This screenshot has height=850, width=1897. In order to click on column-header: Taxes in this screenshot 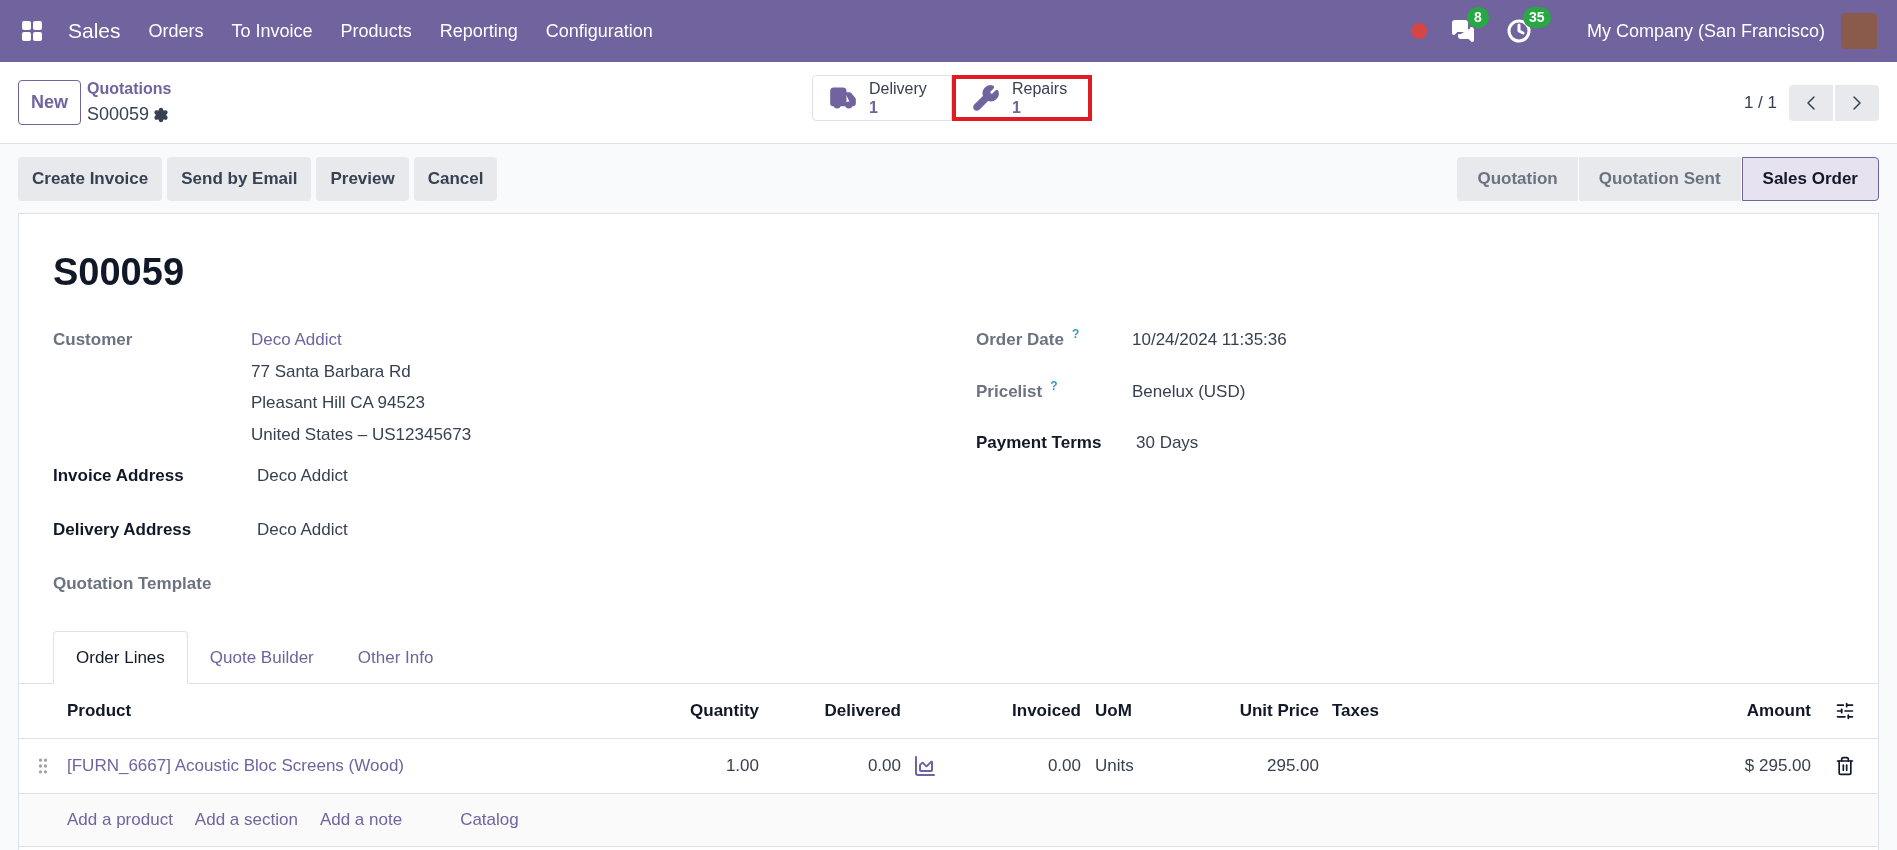, I will do `click(1485, 711)`.